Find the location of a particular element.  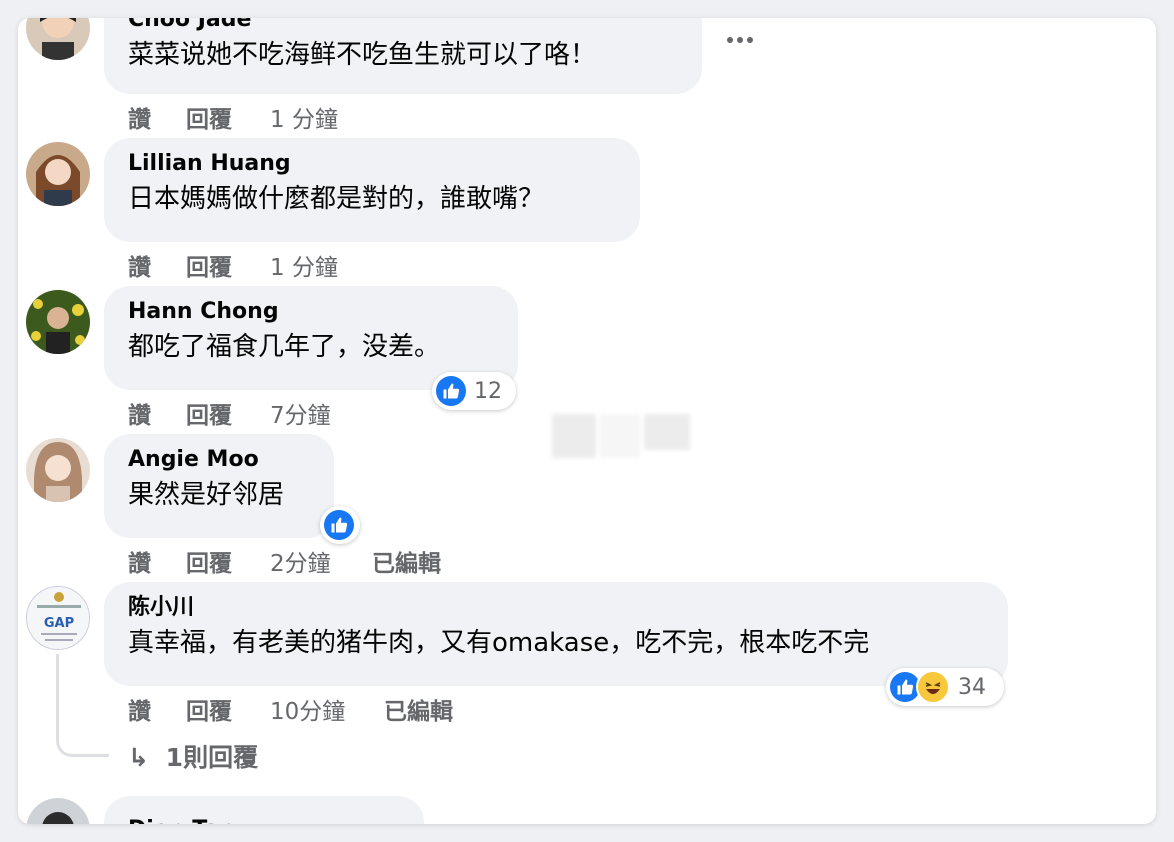

avatar: GAP is located at coordinates (58, 618).